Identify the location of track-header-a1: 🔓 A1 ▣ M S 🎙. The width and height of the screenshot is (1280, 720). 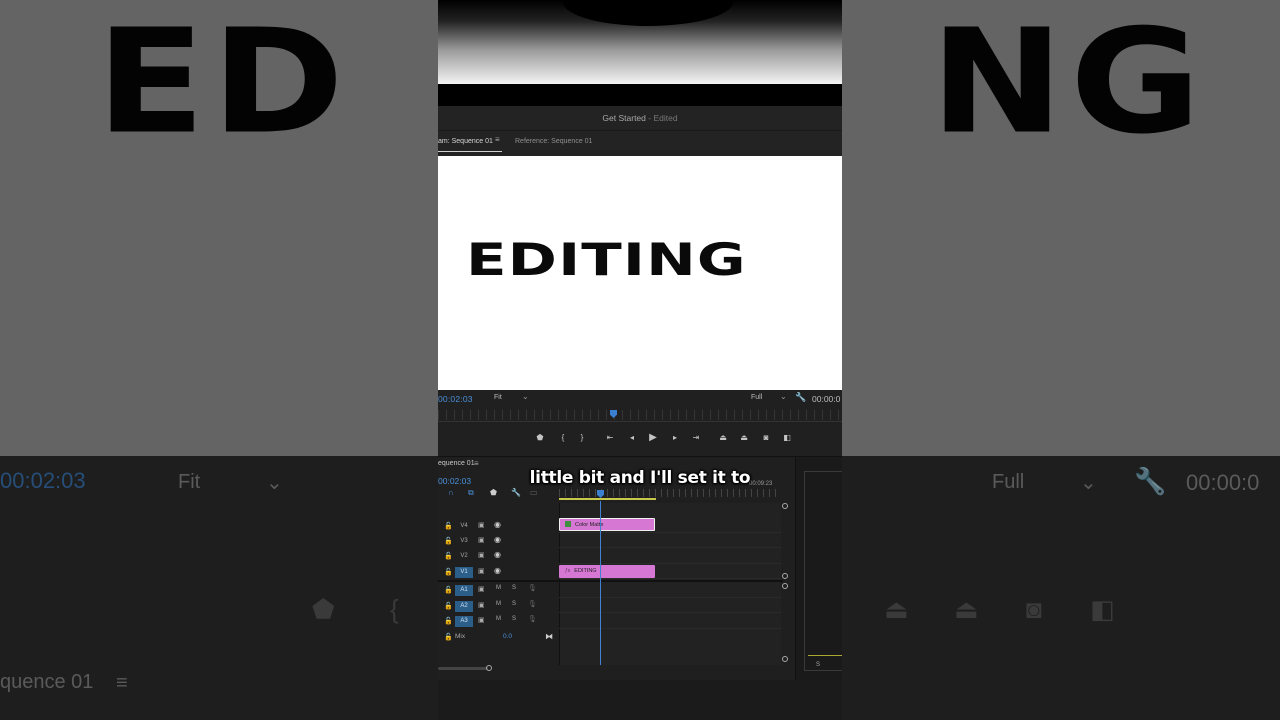
(498, 590).